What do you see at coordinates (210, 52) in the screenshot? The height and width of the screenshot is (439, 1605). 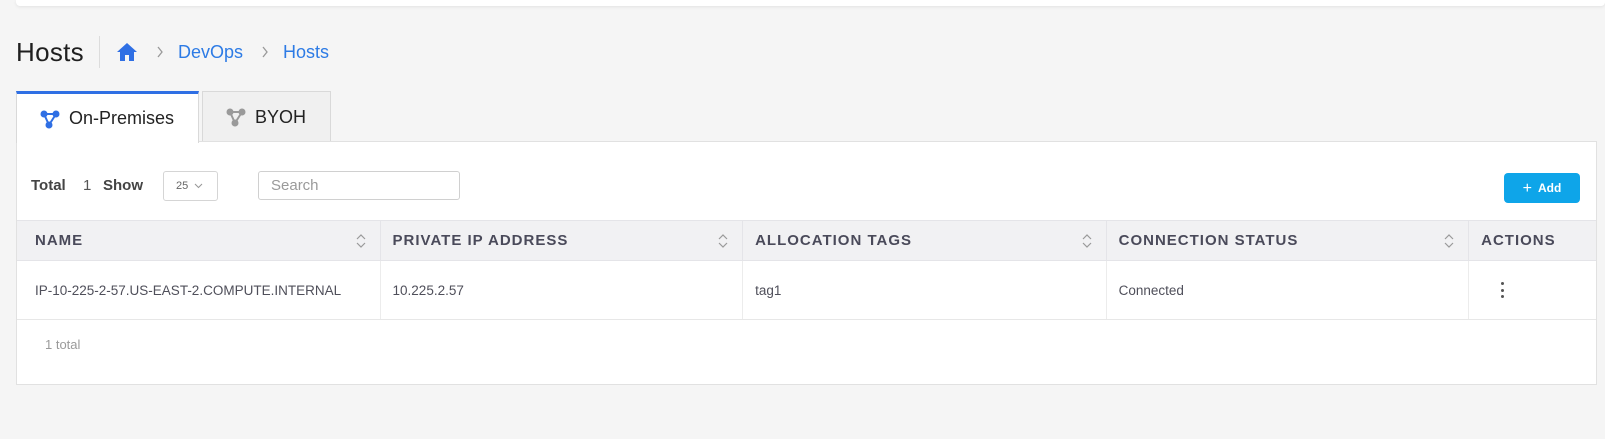 I see `breadcrumb-devops: DevOps` at bounding box center [210, 52].